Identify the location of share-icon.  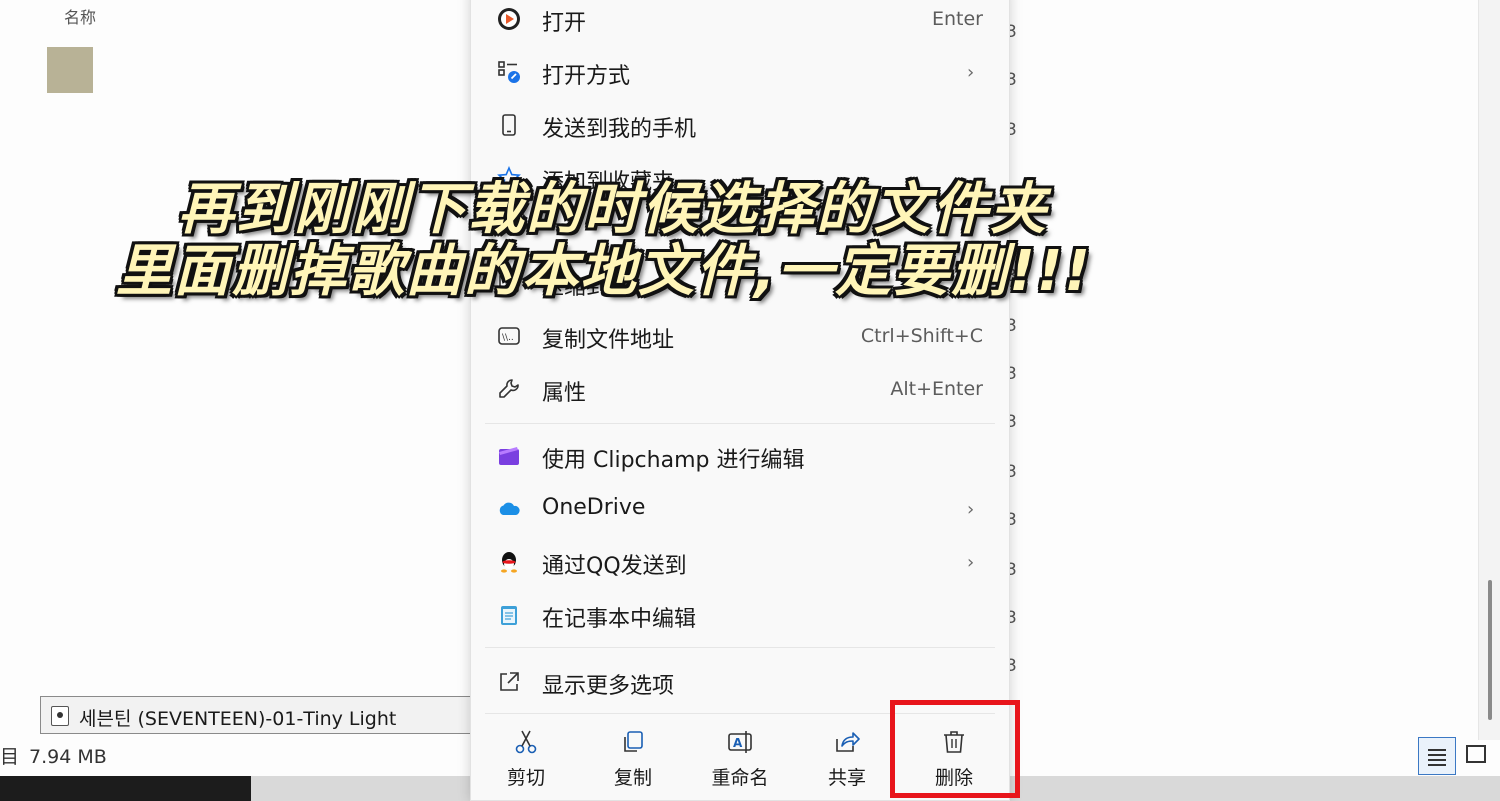
(848, 742).